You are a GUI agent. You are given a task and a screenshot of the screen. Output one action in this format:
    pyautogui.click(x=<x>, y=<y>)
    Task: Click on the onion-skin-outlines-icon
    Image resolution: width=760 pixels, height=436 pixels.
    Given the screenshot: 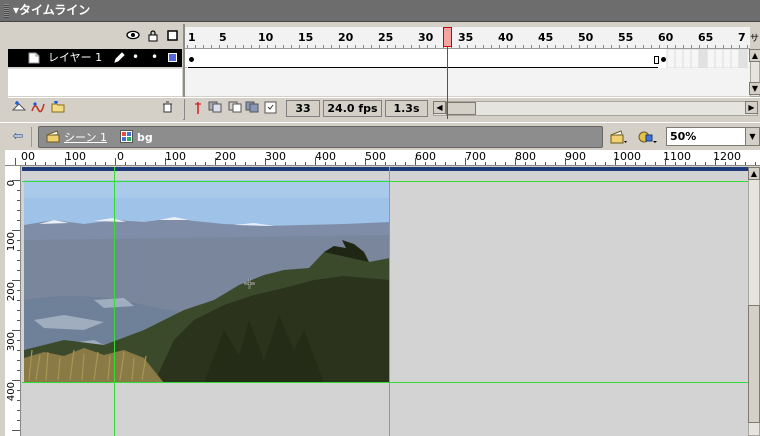 What is the action you would take?
    pyautogui.click(x=235, y=108)
    